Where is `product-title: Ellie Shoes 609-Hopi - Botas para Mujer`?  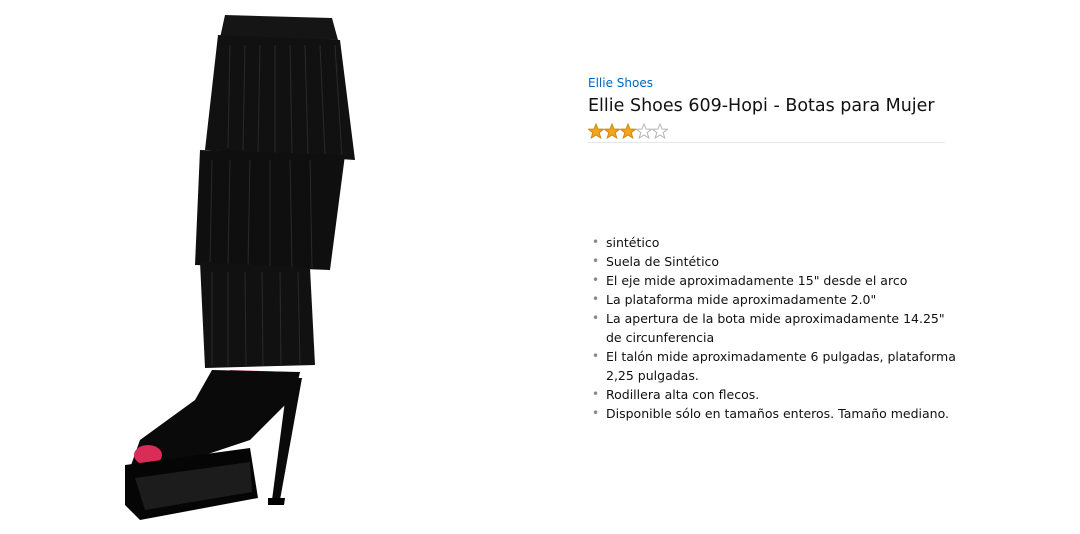 product-title: Ellie Shoes 609-Hopi - Botas para Mujer is located at coordinates (761, 106).